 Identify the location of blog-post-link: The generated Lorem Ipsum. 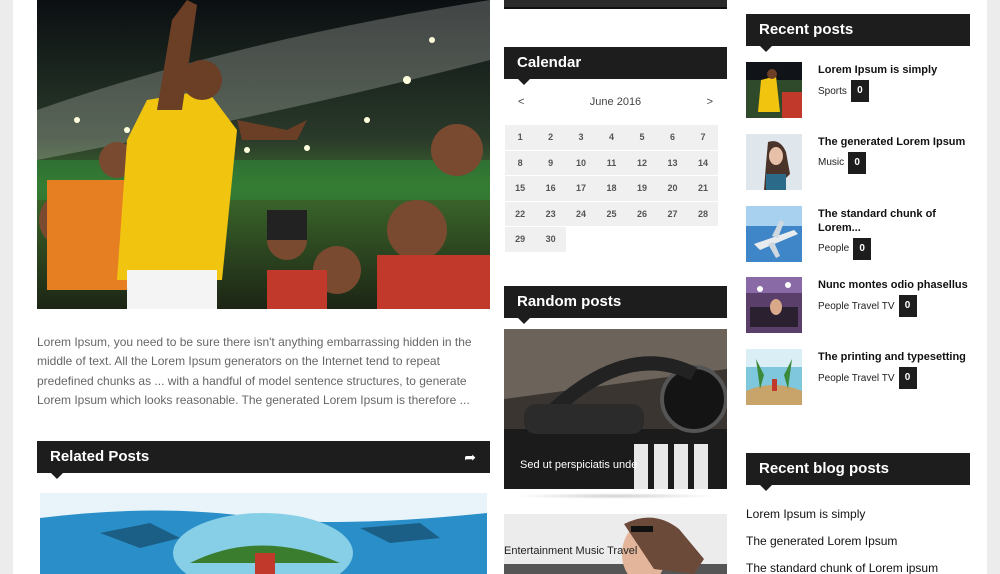
(861, 545).